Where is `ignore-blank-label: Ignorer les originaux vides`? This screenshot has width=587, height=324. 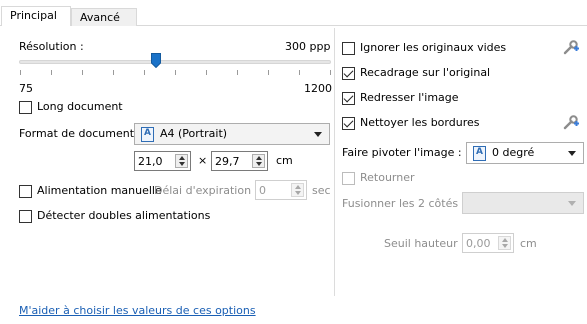 ignore-blank-label: Ignorer les originaux vides is located at coordinates (433, 47).